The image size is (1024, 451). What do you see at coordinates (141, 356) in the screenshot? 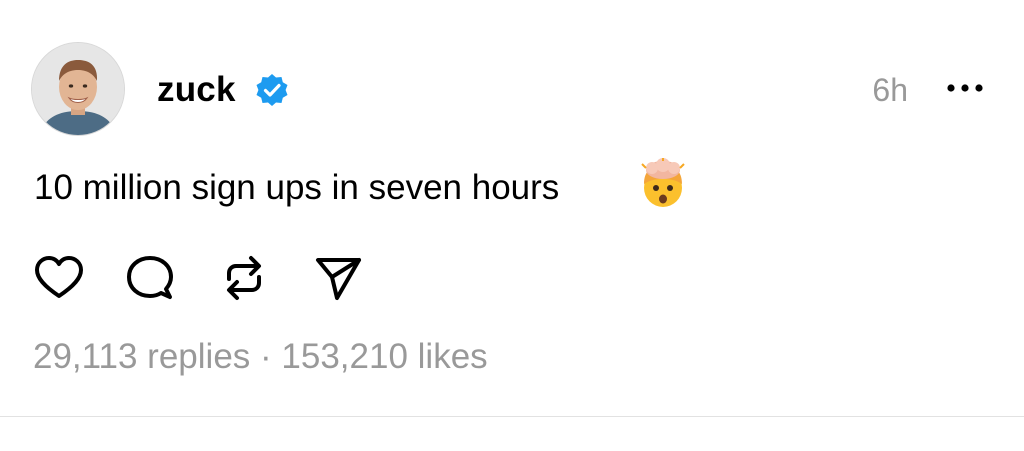
I see `replies-count: 29,113 replies` at bounding box center [141, 356].